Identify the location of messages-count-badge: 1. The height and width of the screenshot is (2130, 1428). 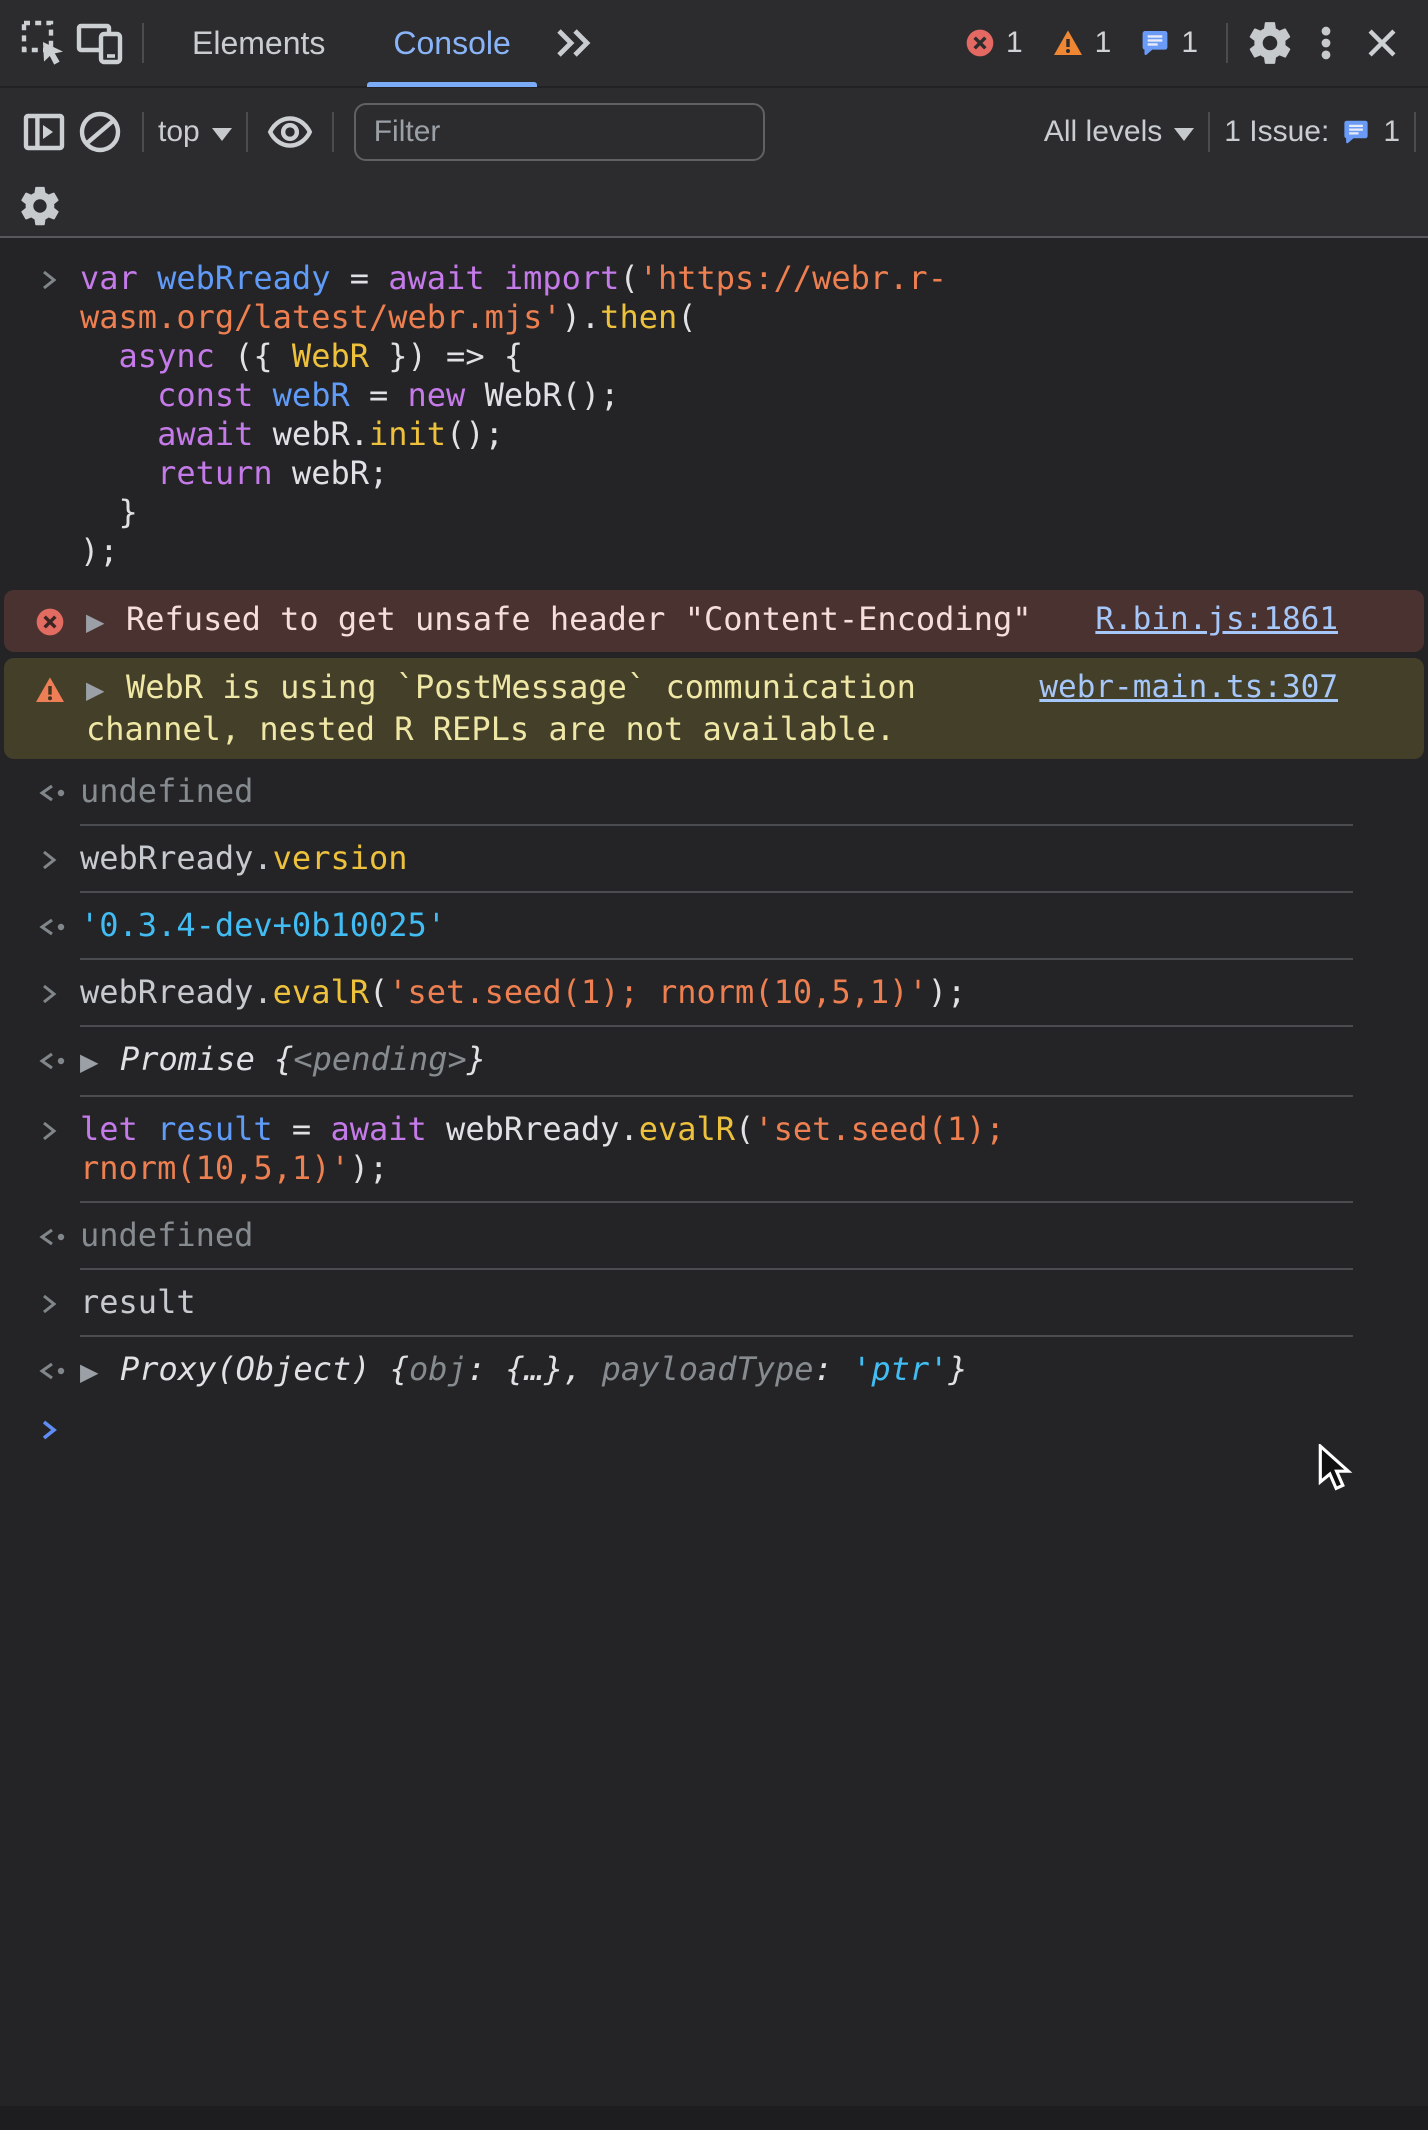
(1168, 43).